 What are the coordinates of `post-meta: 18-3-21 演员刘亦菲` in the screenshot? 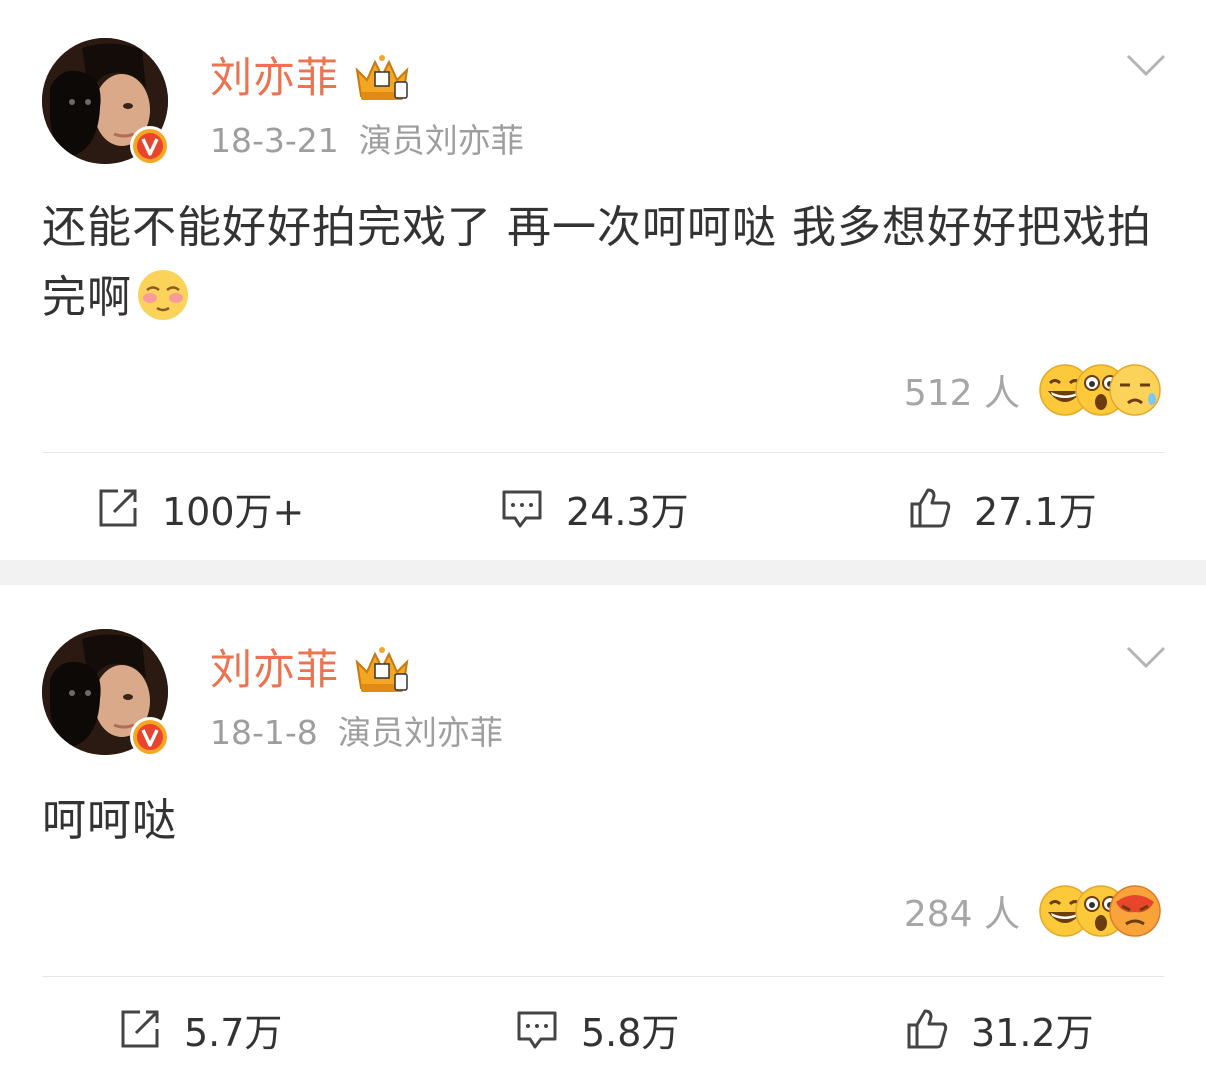 It's located at (367, 141).